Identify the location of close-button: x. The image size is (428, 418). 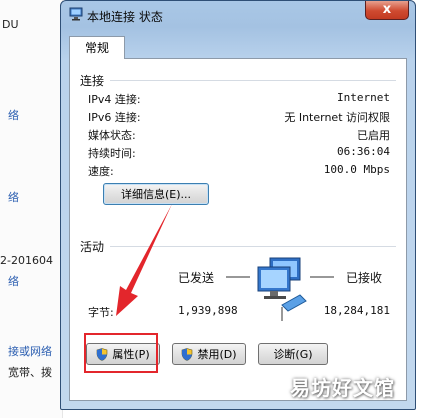
(387, 10).